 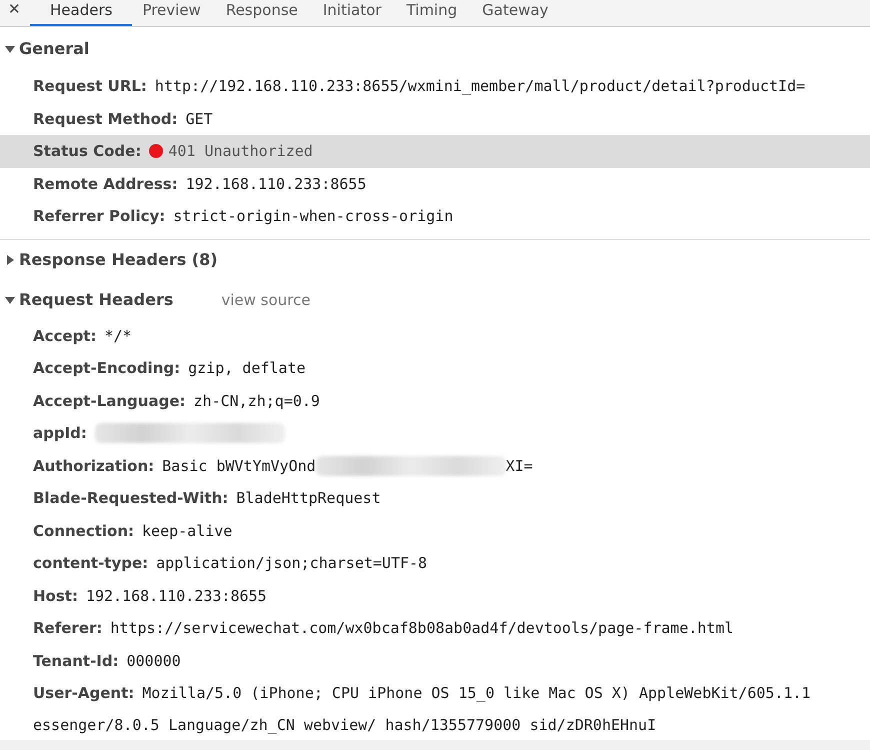 I want to click on header-row: Host: 192.168.110.233:8655, so click(x=435, y=596).